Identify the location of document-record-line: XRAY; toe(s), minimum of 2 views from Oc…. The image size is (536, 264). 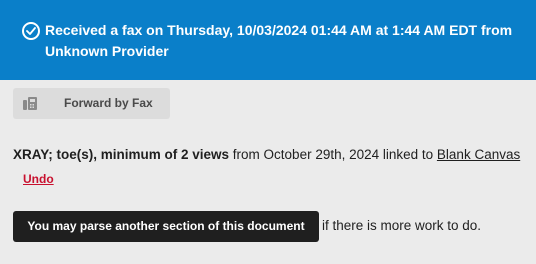
(266, 155).